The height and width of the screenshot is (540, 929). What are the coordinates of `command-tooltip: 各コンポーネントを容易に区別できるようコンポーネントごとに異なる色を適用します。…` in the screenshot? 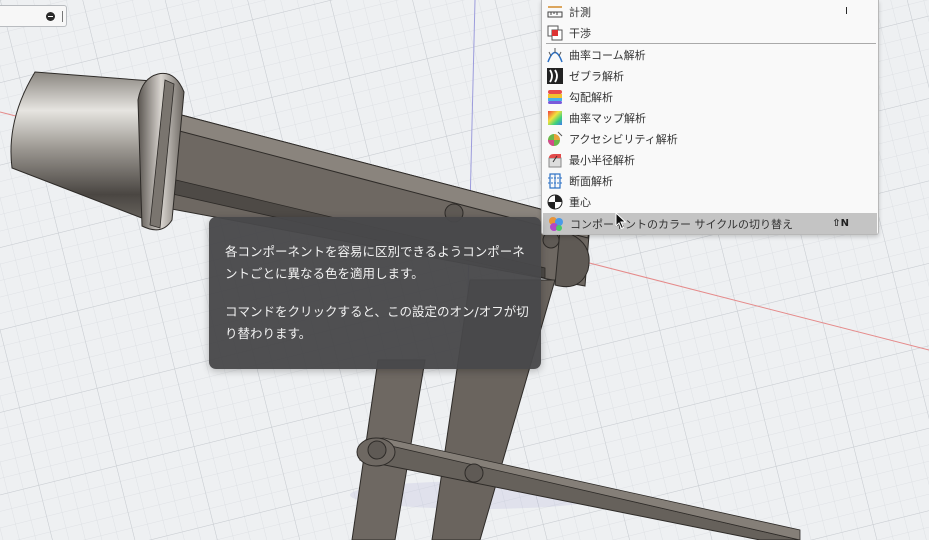 It's located at (375, 293).